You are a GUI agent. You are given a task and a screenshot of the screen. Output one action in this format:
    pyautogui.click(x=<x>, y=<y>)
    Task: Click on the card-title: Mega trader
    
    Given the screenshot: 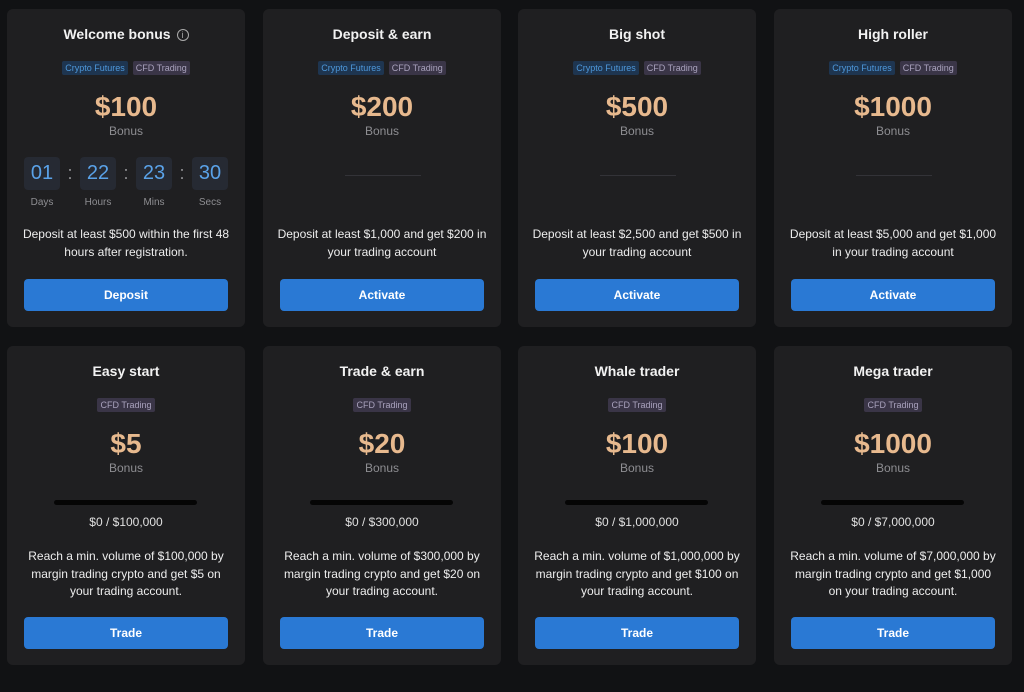 What is the action you would take?
    pyautogui.click(x=893, y=371)
    